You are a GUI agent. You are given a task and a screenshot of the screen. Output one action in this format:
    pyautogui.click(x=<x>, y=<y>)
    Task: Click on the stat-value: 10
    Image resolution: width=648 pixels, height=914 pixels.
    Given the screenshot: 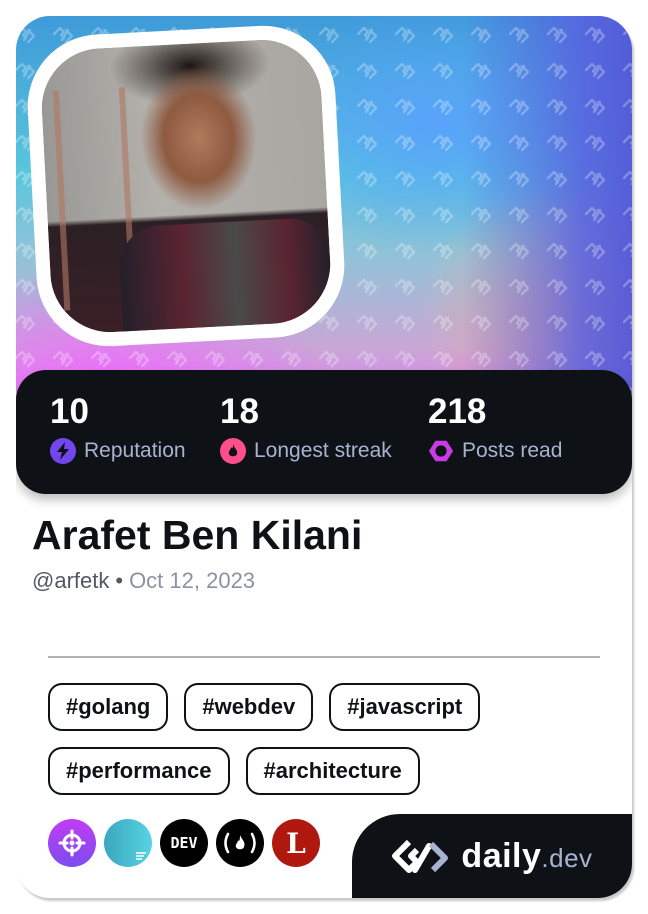 What is the action you would take?
    pyautogui.click(x=69, y=411)
    